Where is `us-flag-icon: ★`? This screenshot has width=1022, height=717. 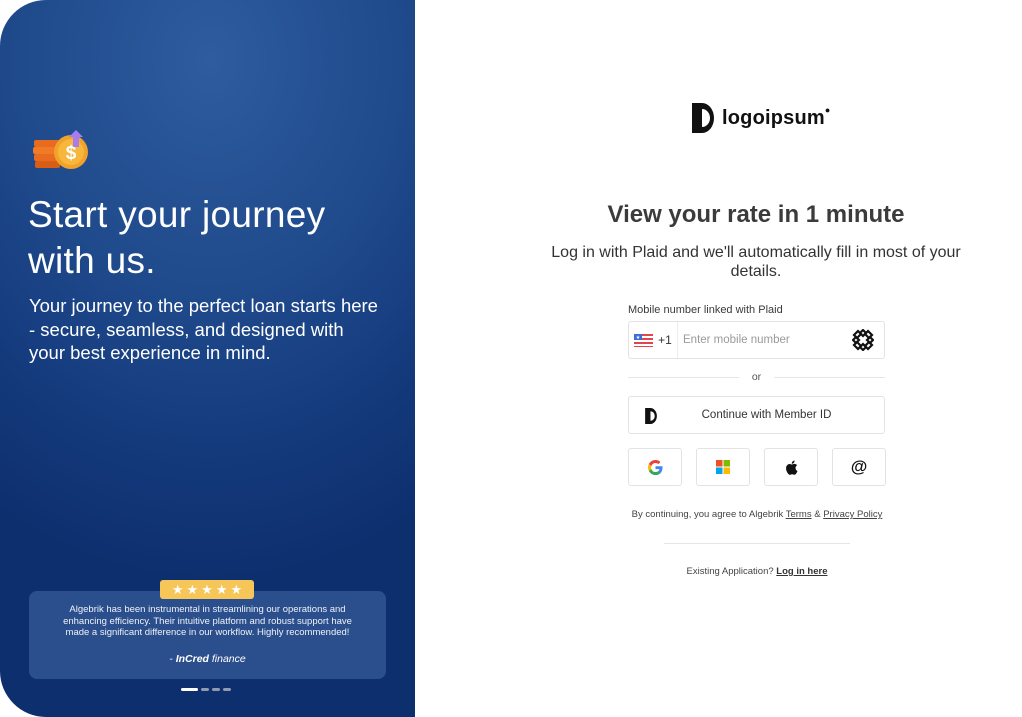 us-flag-icon: ★ is located at coordinates (644, 340).